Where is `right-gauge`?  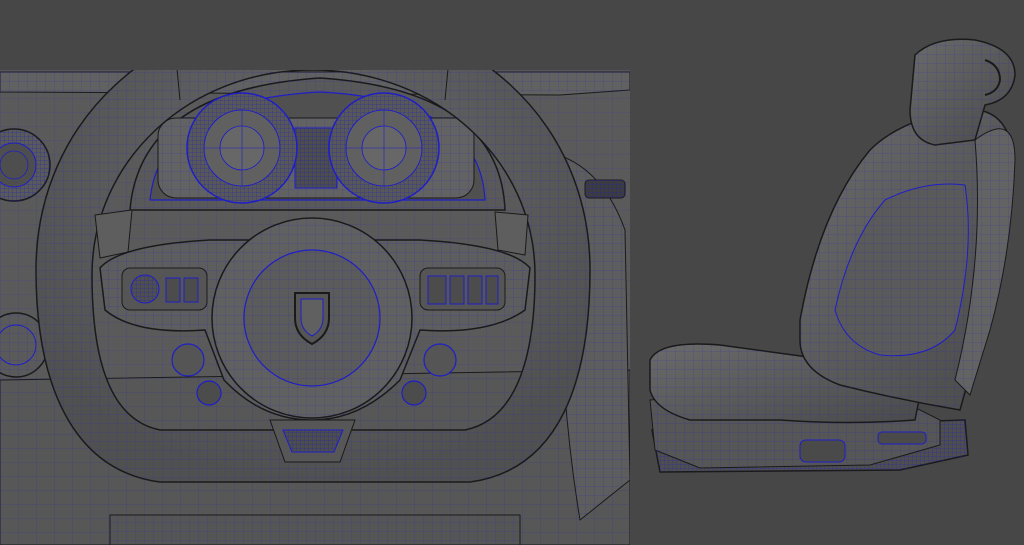 right-gauge is located at coordinates (384, 148).